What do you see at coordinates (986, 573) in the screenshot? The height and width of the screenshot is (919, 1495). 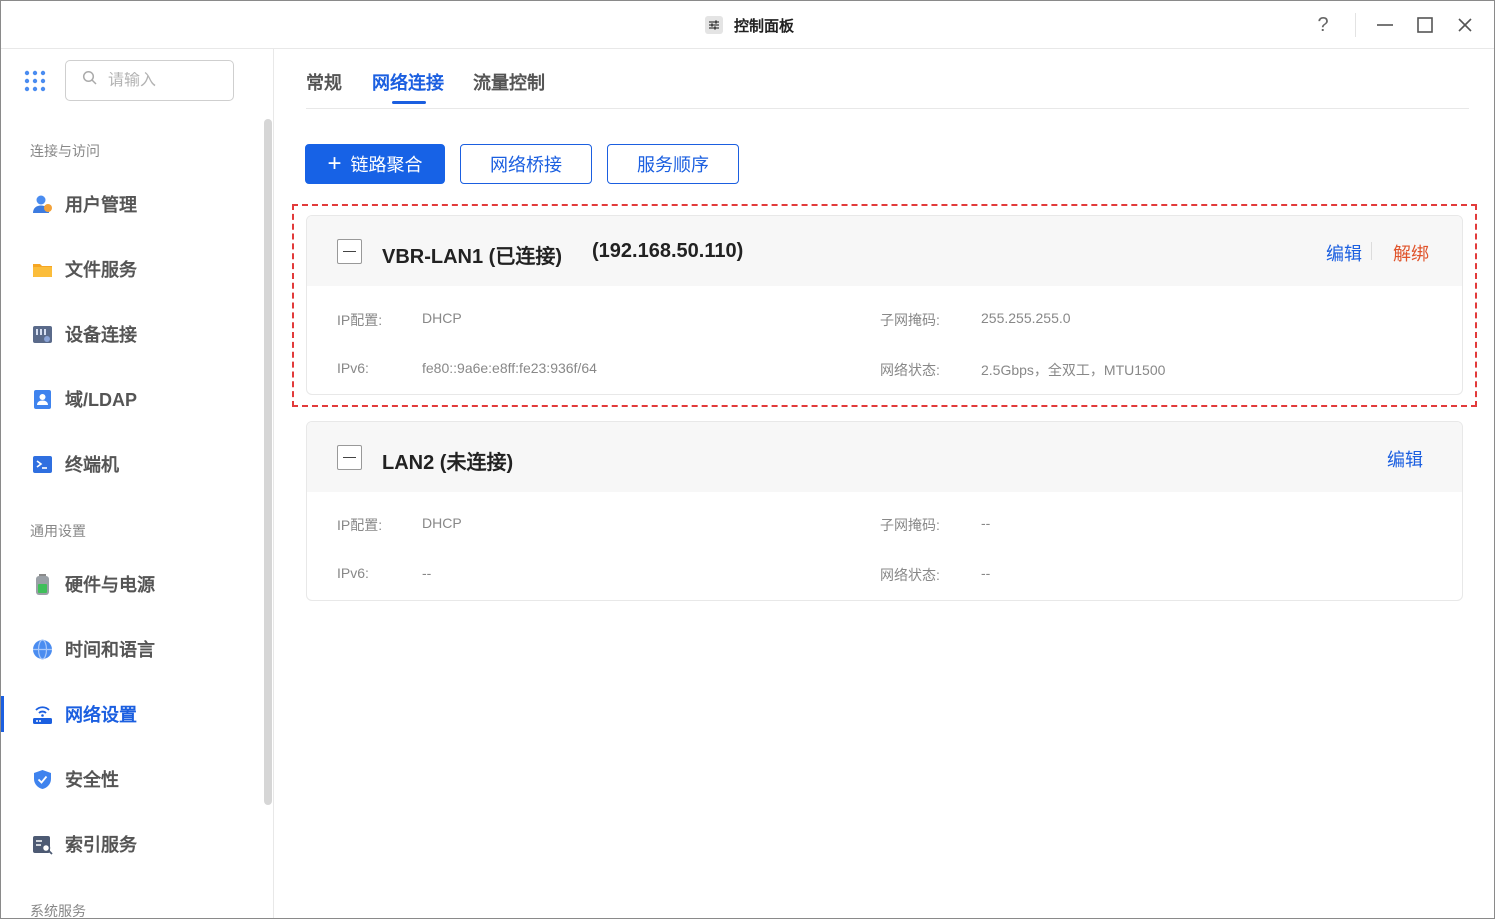 I see `network-status-value: --` at bounding box center [986, 573].